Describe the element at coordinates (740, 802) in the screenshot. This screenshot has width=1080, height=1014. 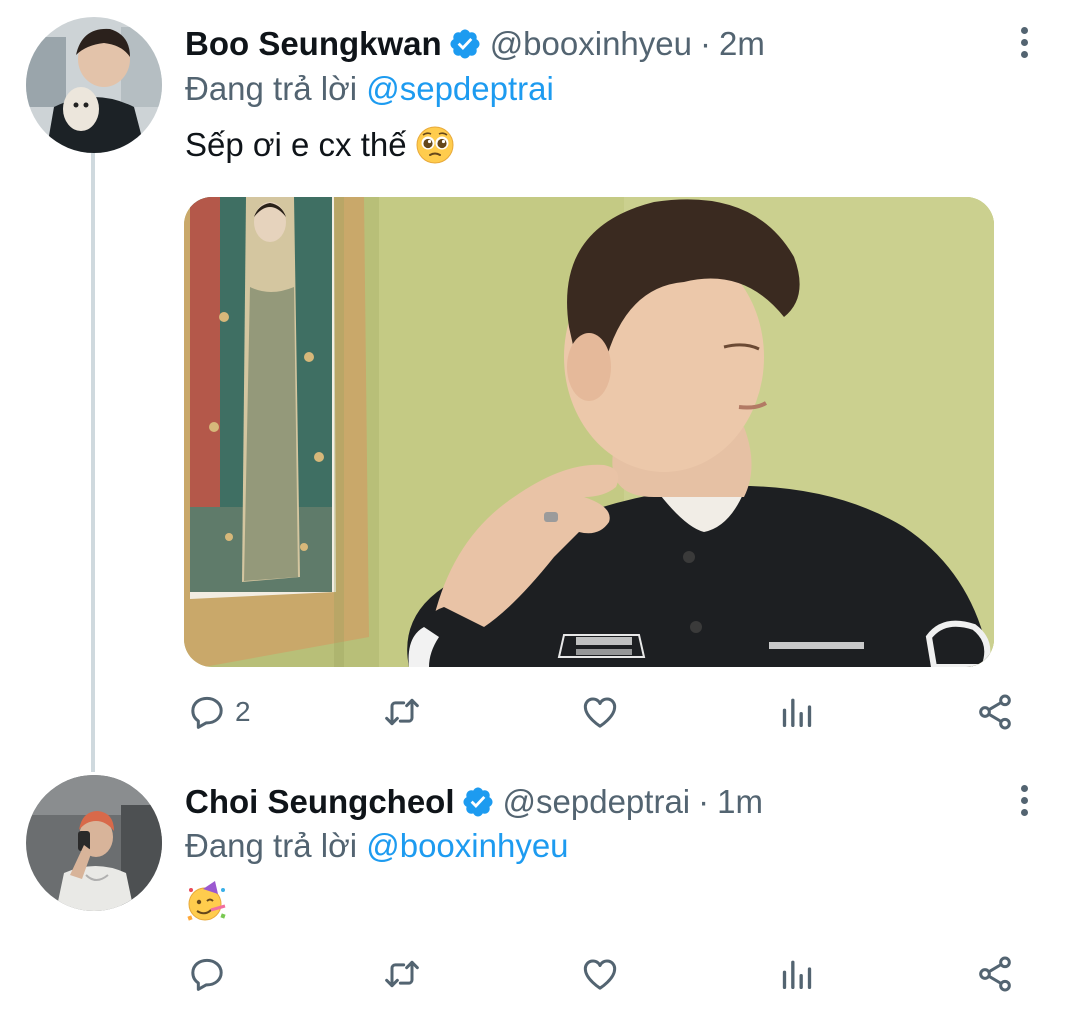
I see `timestamp: 1m` at that location.